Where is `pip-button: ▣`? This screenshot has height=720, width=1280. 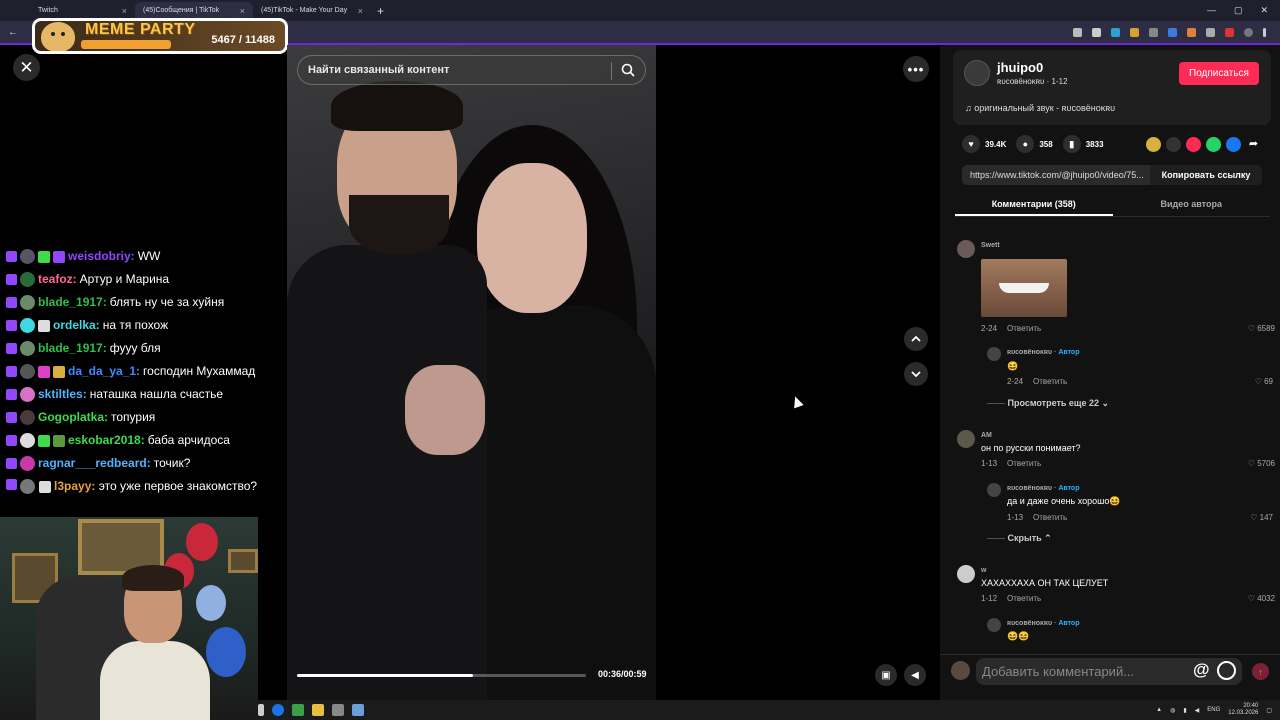
pip-button: ▣ is located at coordinates (886, 675).